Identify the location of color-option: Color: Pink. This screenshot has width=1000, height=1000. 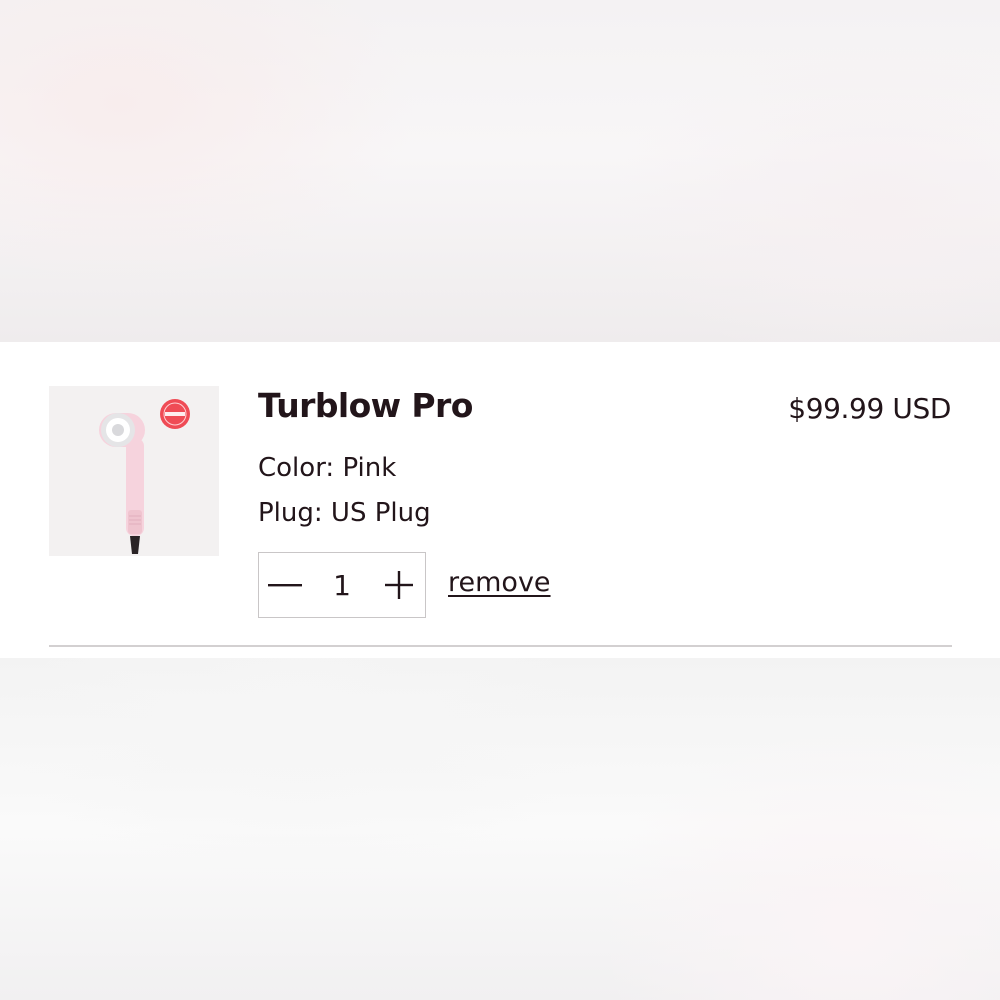
(327, 468).